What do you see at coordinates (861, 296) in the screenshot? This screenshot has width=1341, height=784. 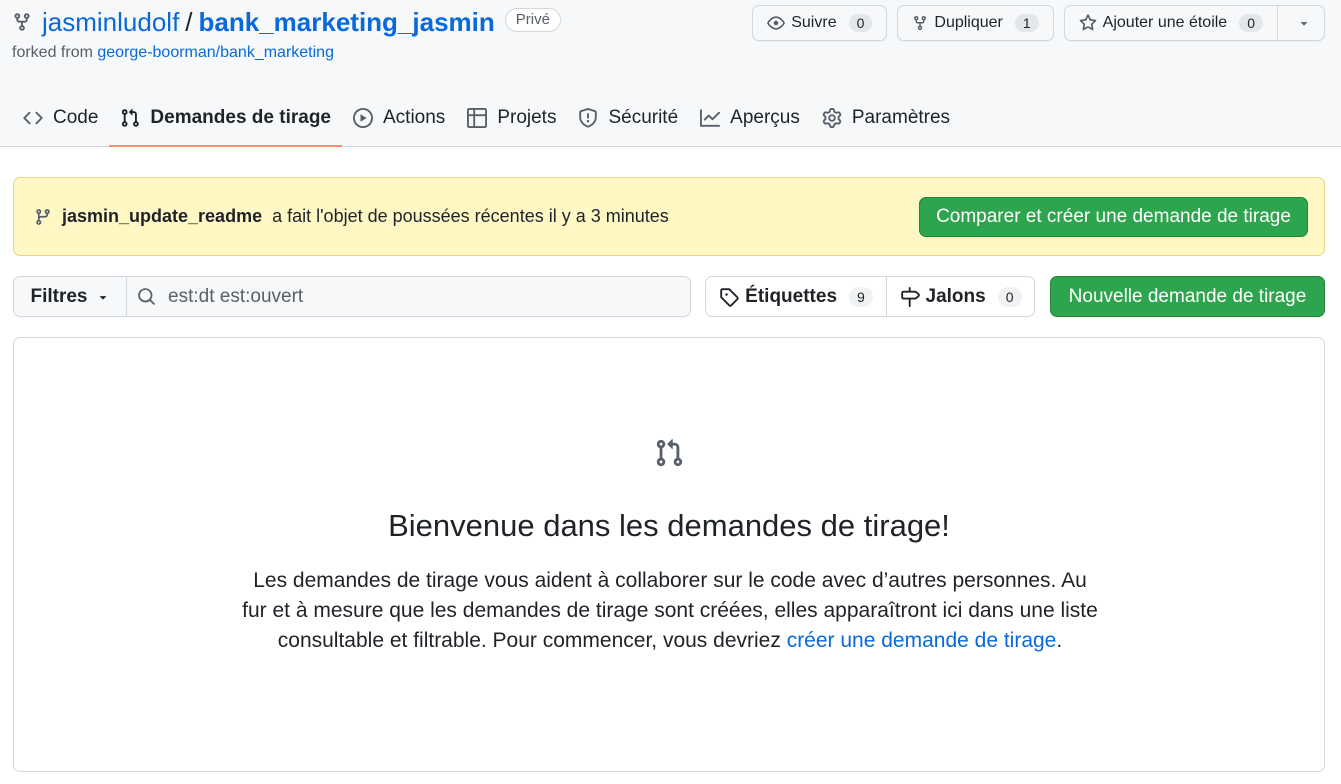 I see `labels-count: 9` at bounding box center [861, 296].